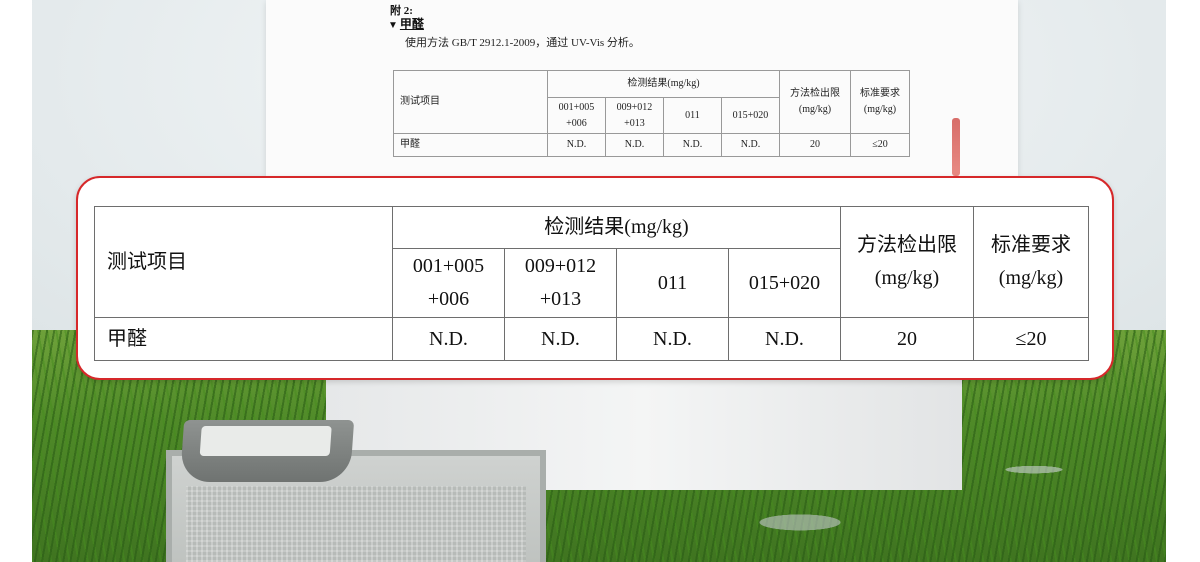 Image resolution: width=1200 pixels, height=562 pixels. Describe the element at coordinates (880, 145) in the screenshot. I see `row-standard: ≤20` at that location.